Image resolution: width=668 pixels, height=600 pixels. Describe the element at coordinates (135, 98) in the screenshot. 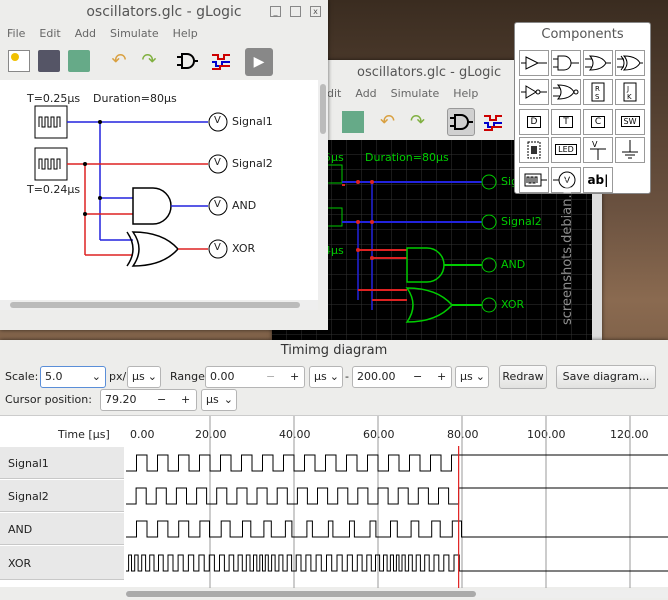

I see `duration-label: Duration=80μs` at that location.